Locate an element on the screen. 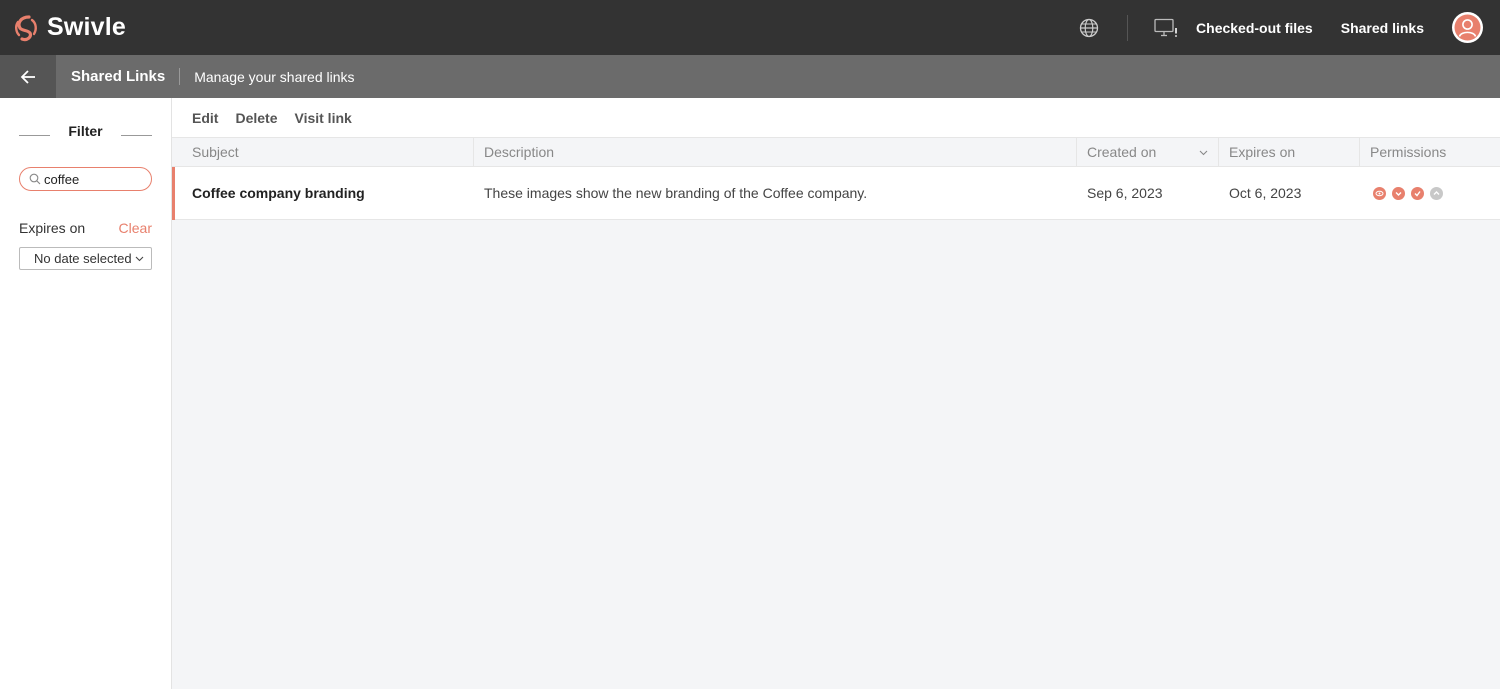 This screenshot has height=689, width=1500. globe-icon is located at coordinates (1089, 28).